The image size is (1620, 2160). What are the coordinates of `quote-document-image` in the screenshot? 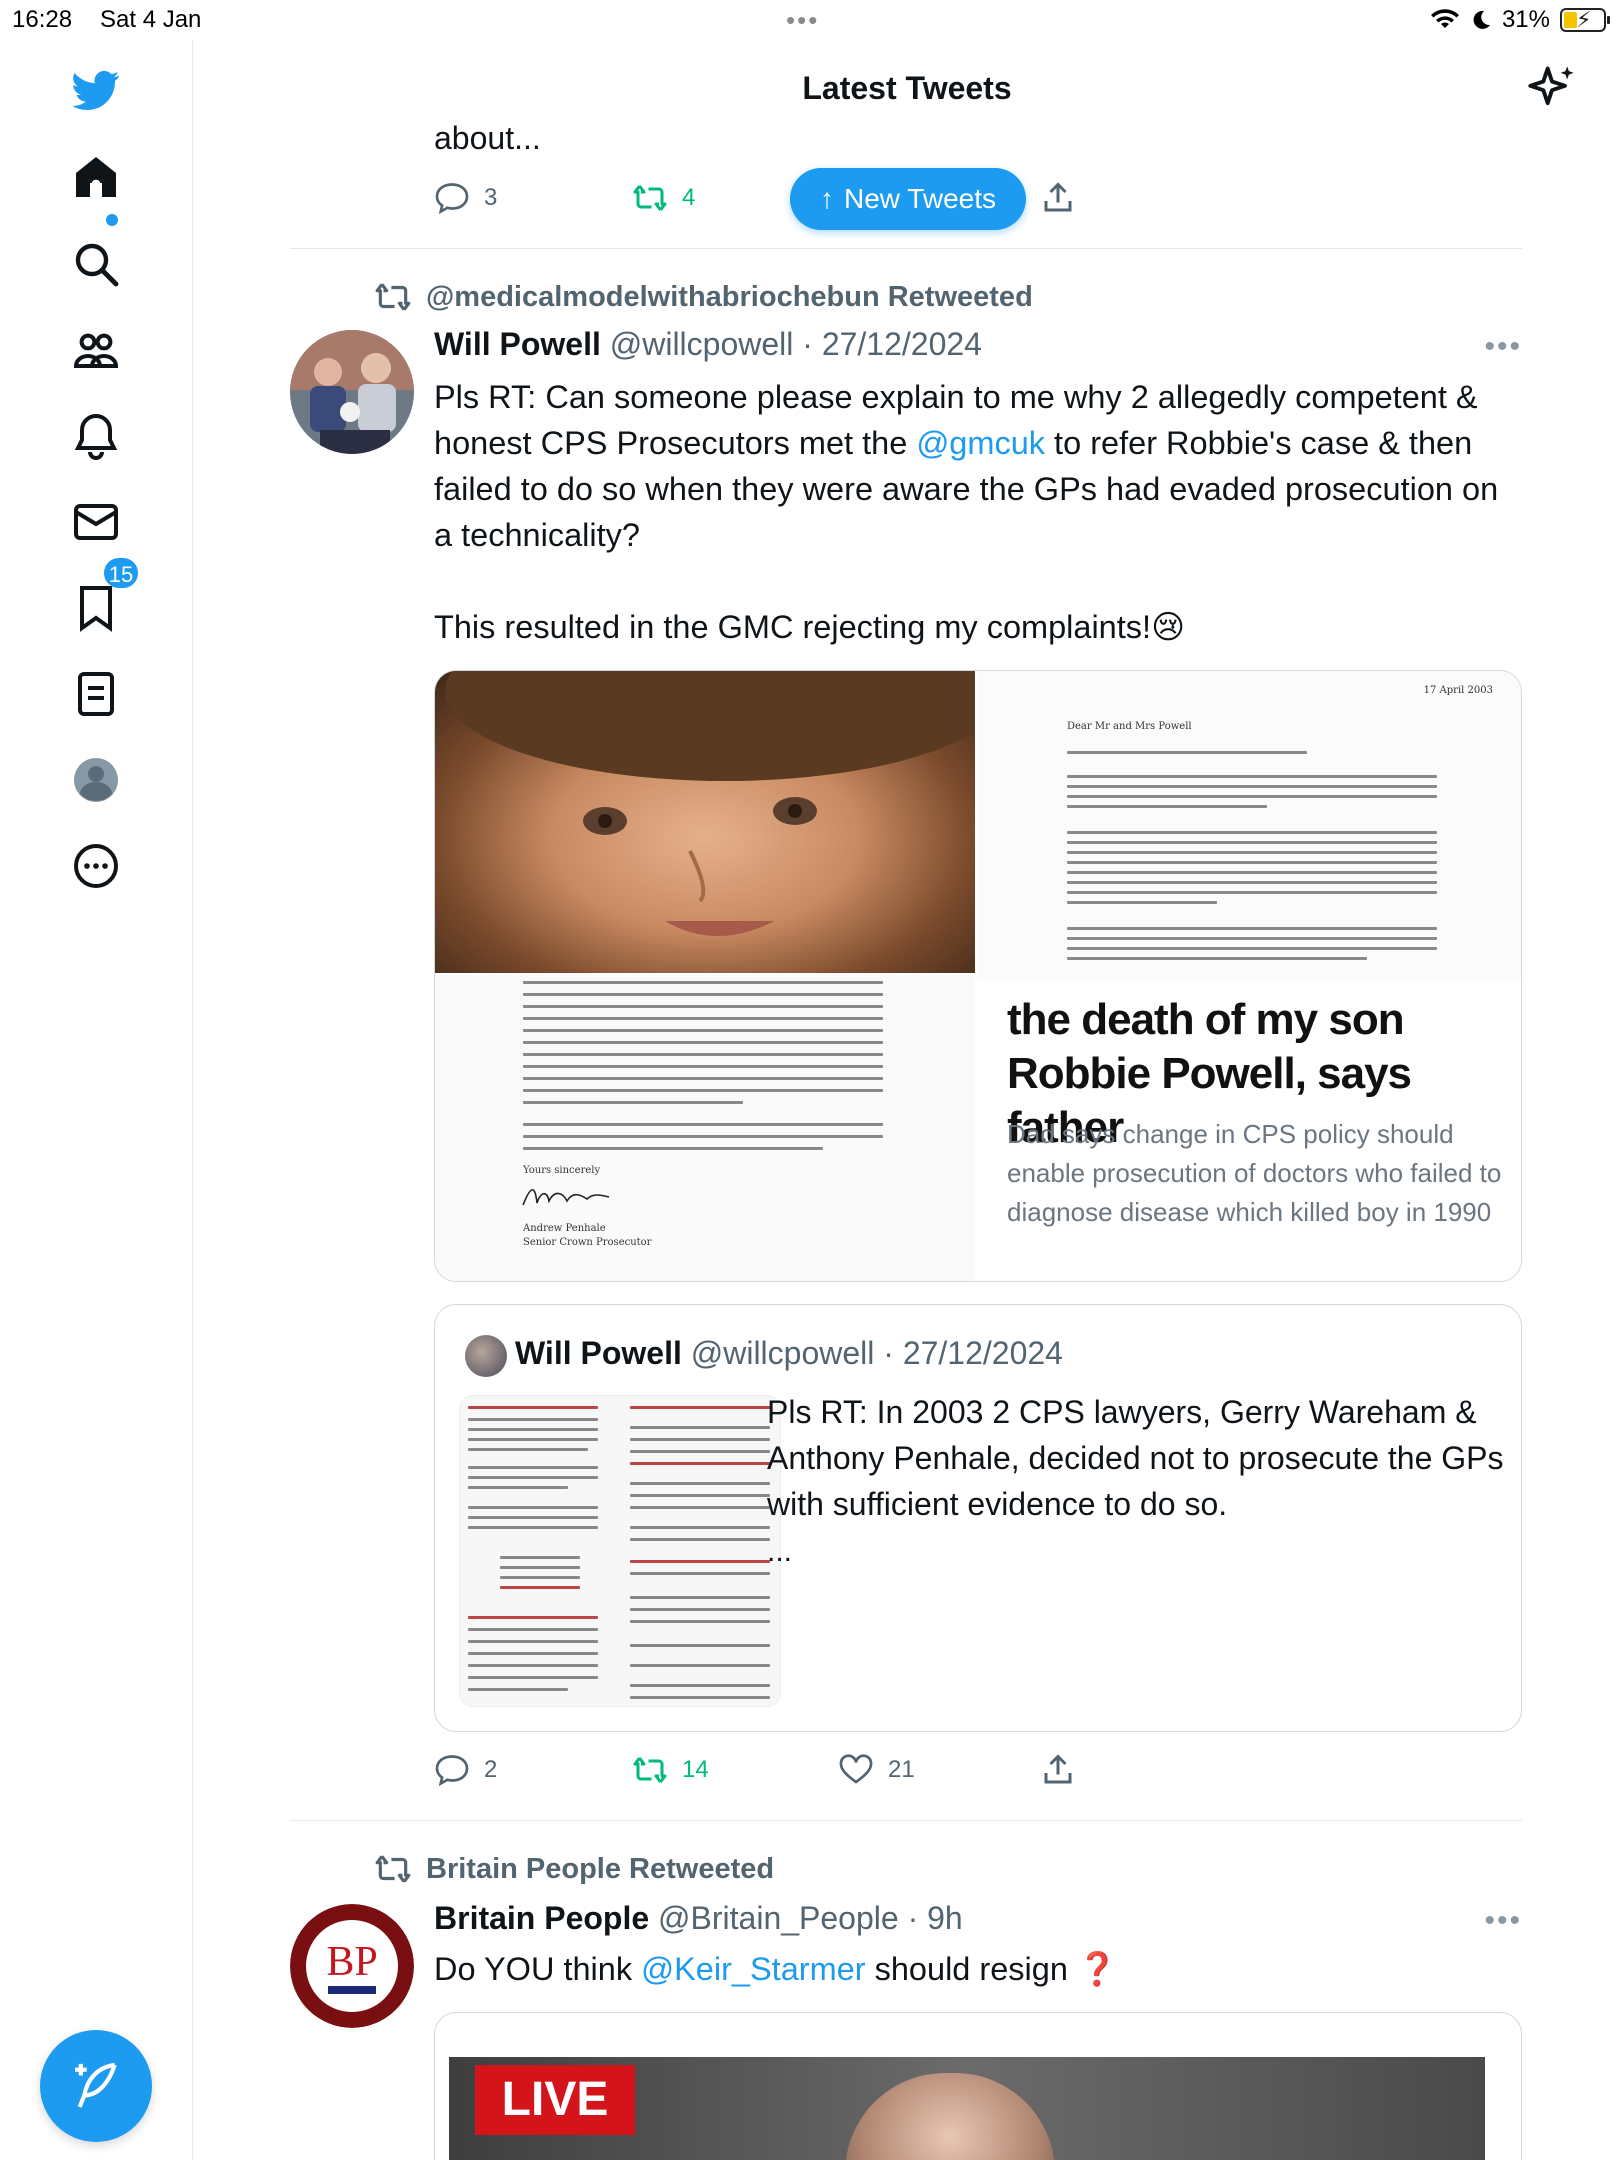 It's located at (620, 1551).